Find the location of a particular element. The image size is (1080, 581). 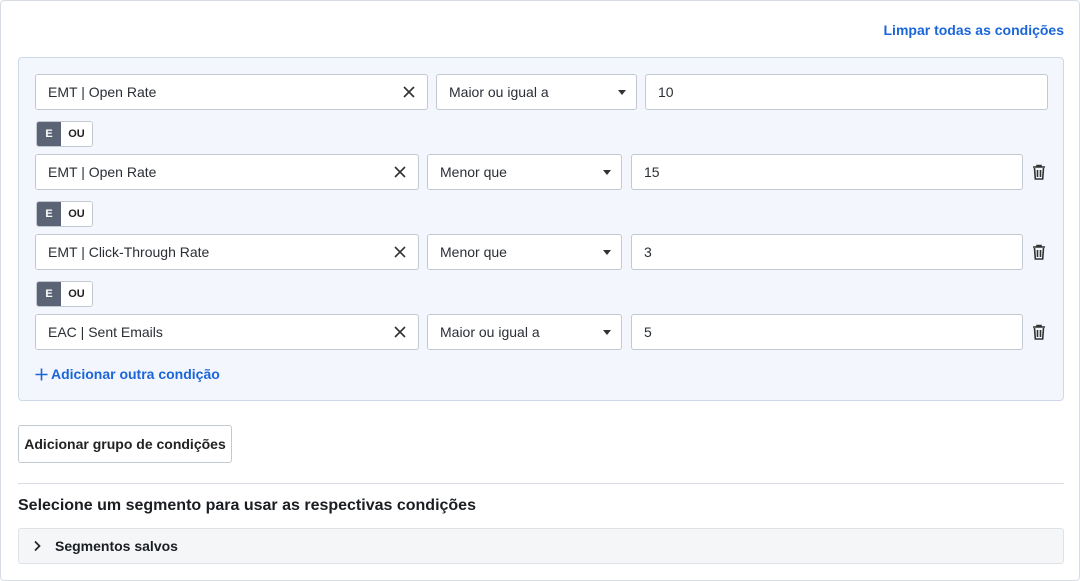

condition-value: 3 is located at coordinates (648, 252).